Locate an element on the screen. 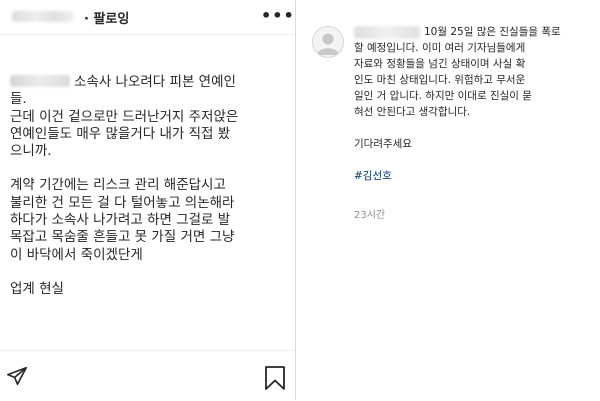 This screenshot has width=600, height=401. comment-line-4: 인도 마친 상태입니다. 위험하고 무서운 is located at coordinates (440, 80).